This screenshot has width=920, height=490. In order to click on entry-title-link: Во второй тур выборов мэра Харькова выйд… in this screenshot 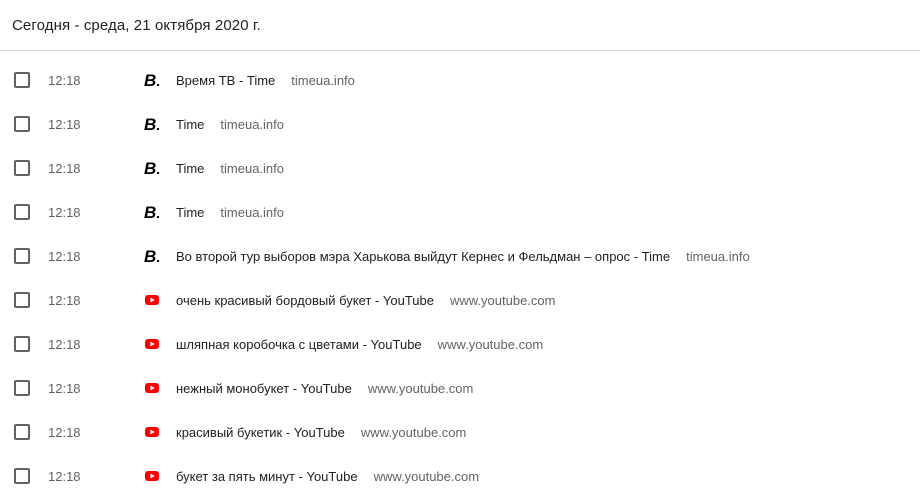, I will do `click(423, 256)`.